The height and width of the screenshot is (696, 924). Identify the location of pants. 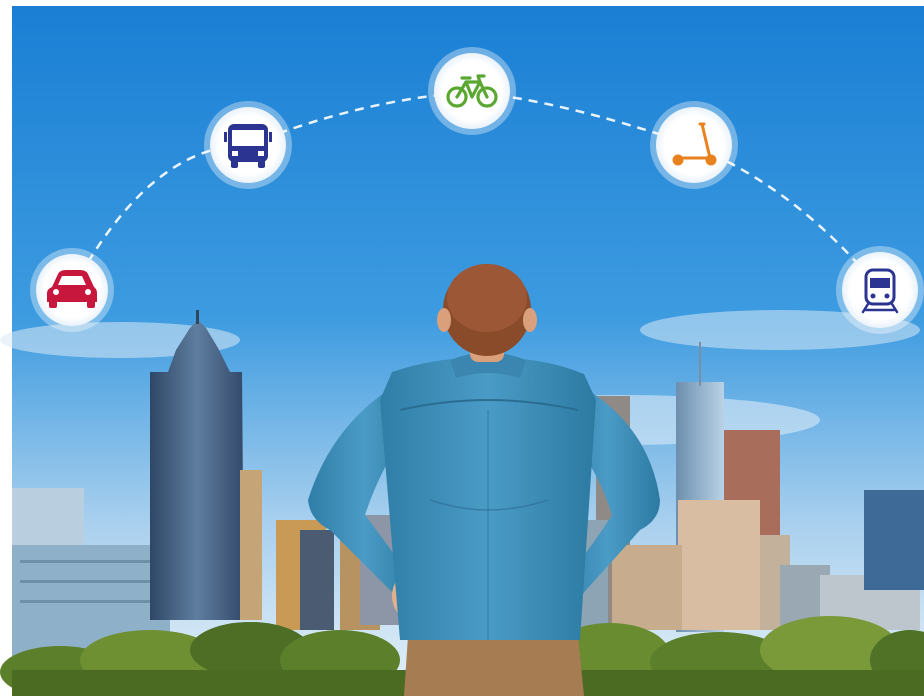
(494, 666).